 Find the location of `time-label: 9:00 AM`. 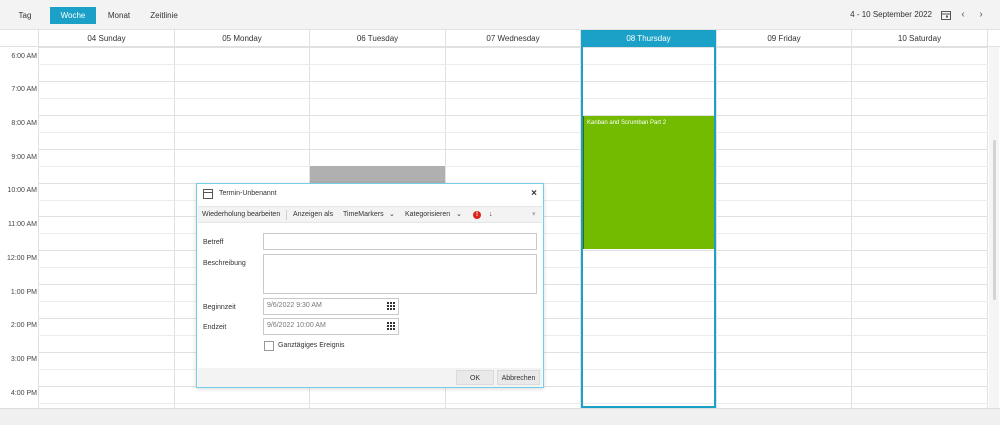

time-label: 9:00 AM is located at coordinates (24, 157).